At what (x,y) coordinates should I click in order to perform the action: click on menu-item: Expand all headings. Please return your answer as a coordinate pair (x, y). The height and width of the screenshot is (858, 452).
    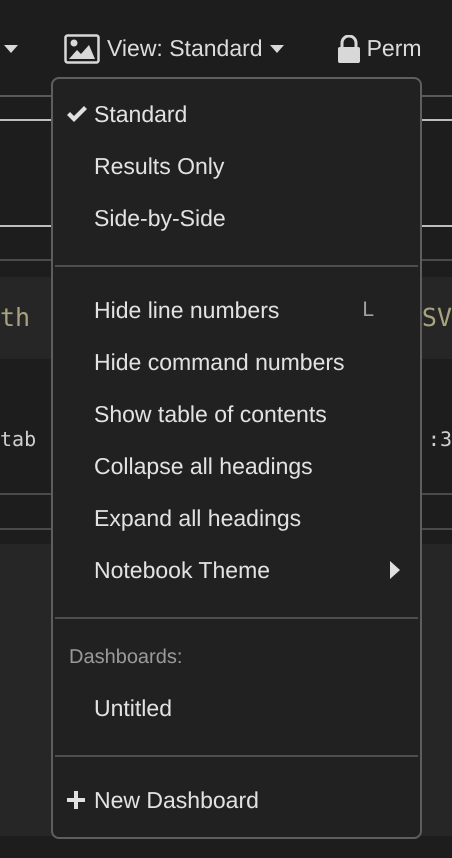
    Looking at the image, I should click on (236, 518).